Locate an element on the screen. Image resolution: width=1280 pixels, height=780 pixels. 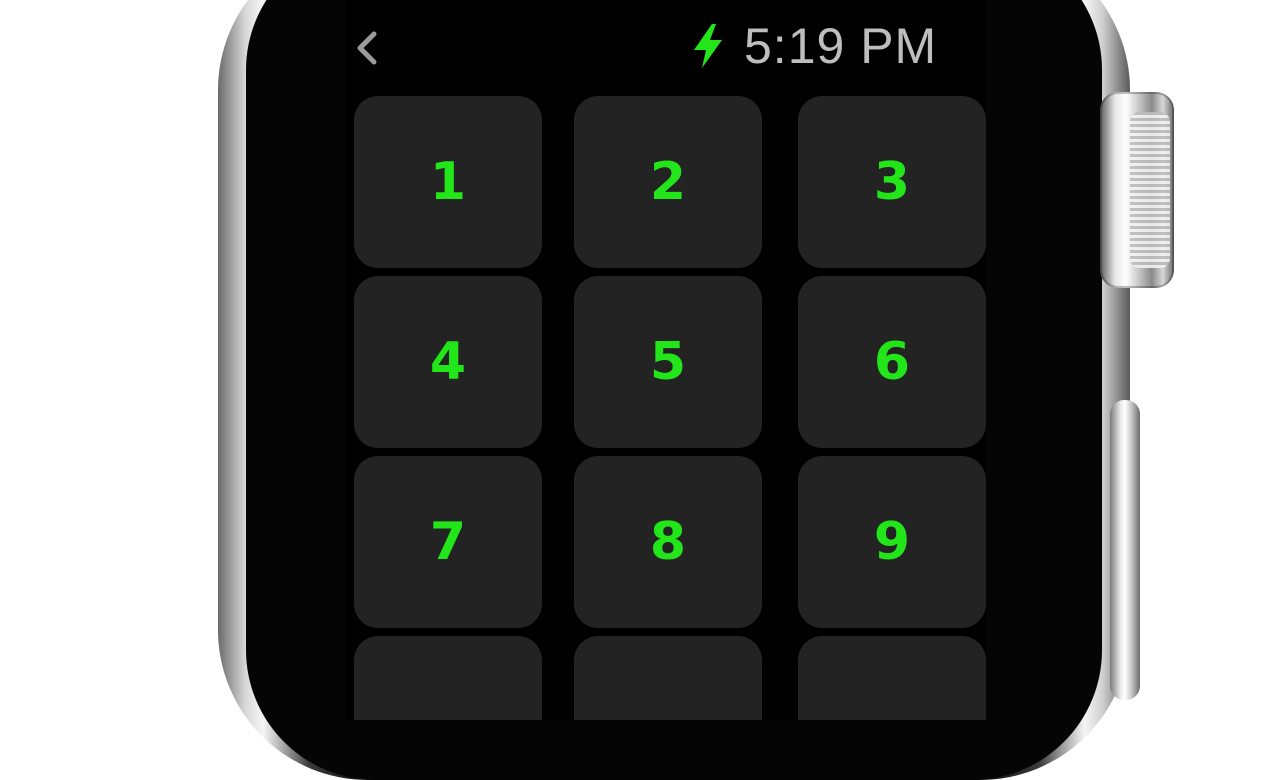
key-1: 1 is located at coordinates (448, 182).